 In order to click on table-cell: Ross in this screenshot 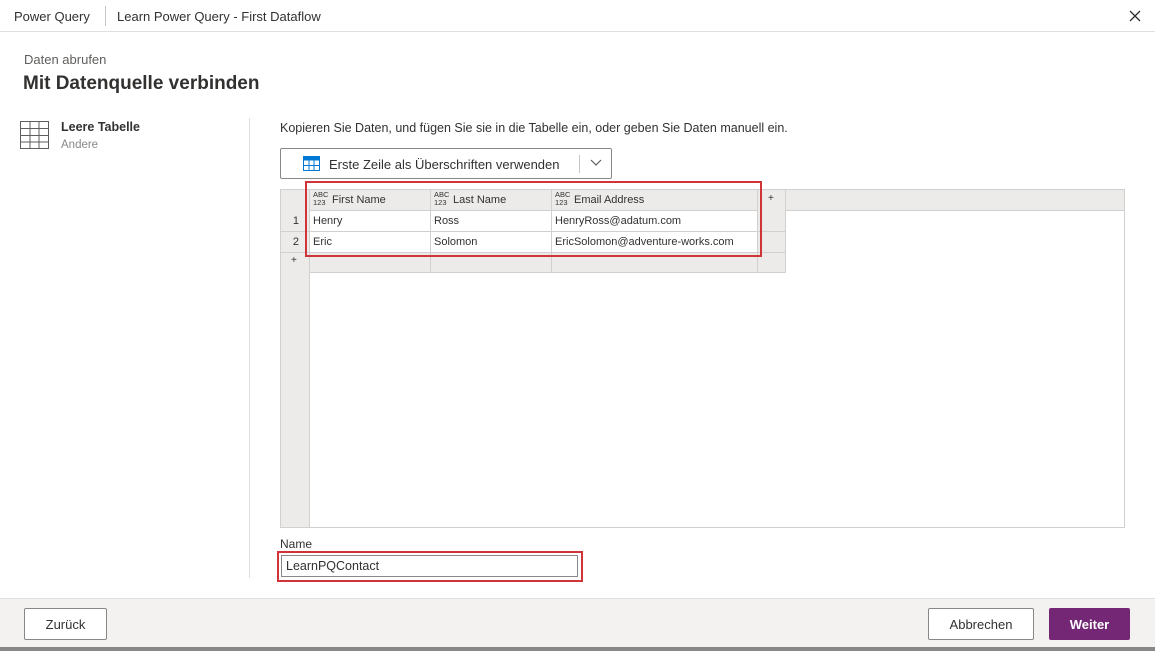, I will do `click(491, 221)`.